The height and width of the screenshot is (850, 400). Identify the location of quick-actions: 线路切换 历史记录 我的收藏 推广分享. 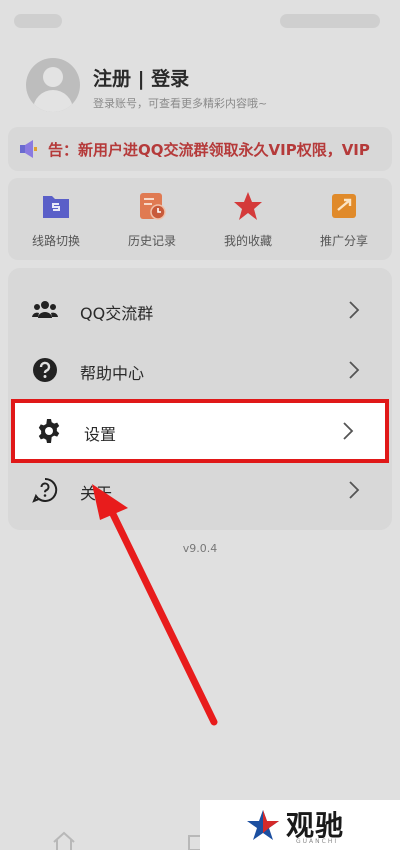
(200, 219).